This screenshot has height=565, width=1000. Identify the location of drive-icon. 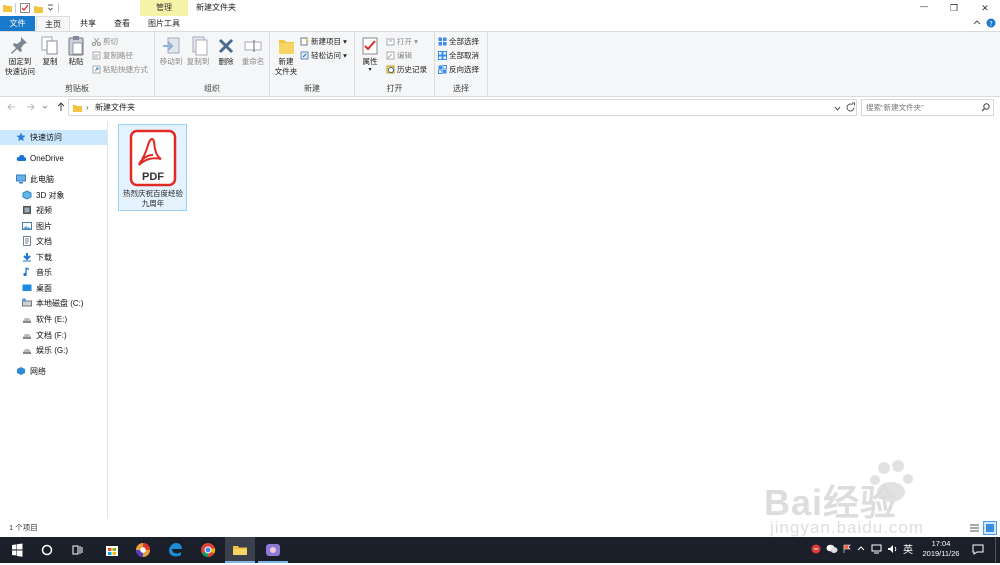
(27, 350).